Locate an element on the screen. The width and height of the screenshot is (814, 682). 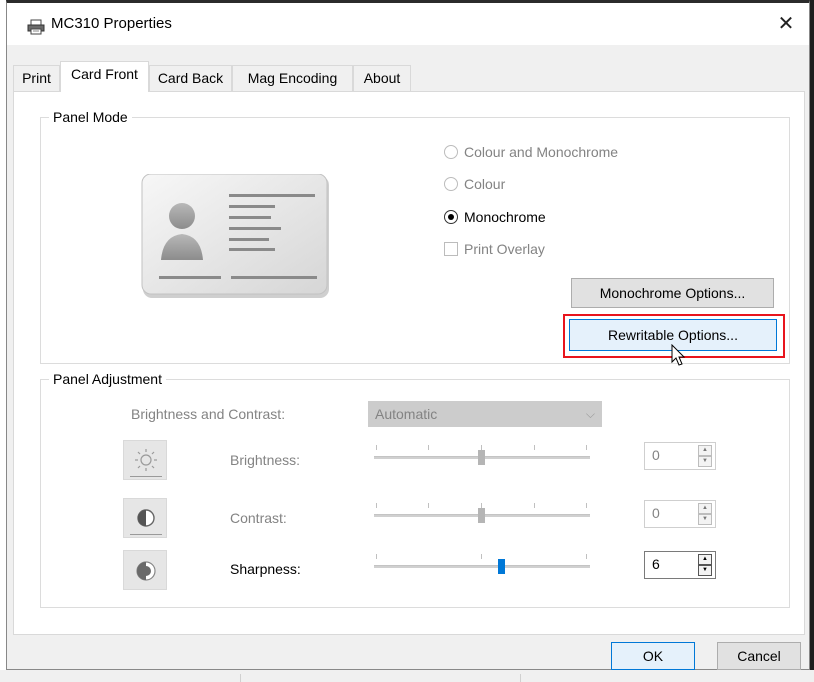
background-right-edge is located at coordinates (812, 341).